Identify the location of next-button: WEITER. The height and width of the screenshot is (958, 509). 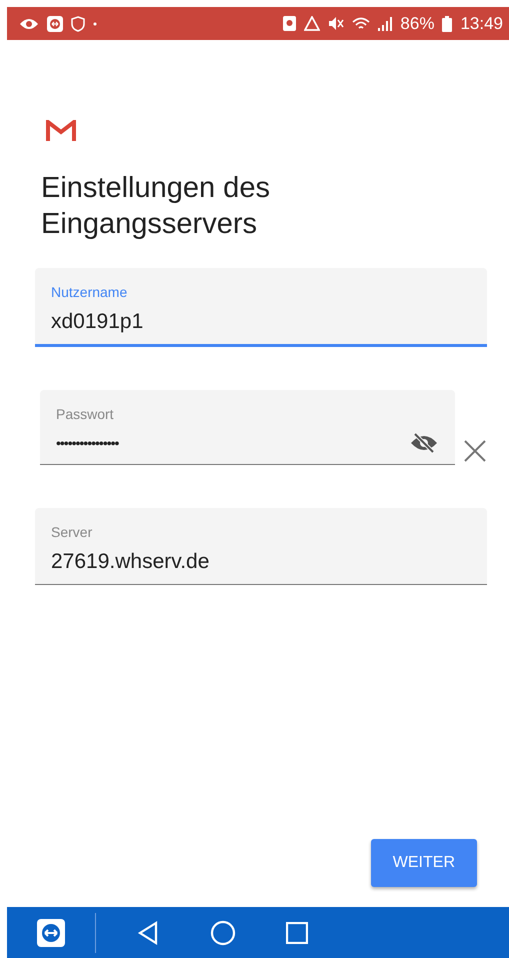
(423, 863).